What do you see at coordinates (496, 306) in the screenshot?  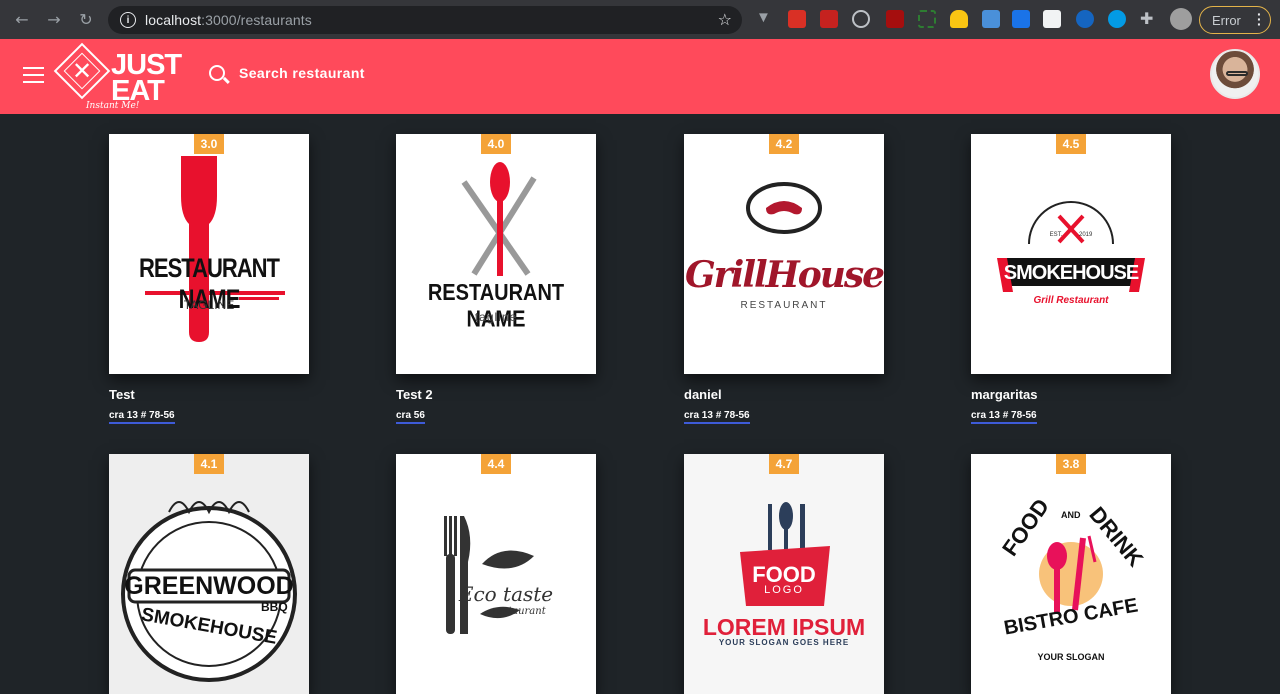 I see `logo-title: RESTAURANT NAME` at bounding box center [496, 306].